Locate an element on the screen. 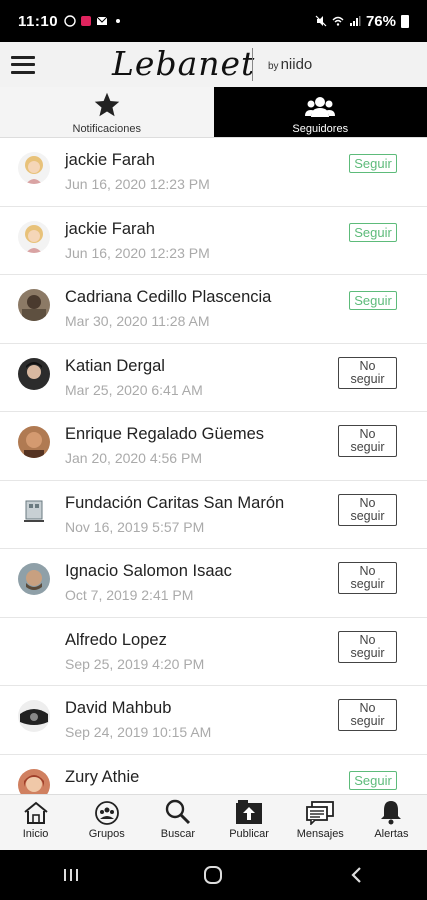 This screenshot has height=900, width=427. nav-publicar: Publicar is located at coordinates (249, 822).